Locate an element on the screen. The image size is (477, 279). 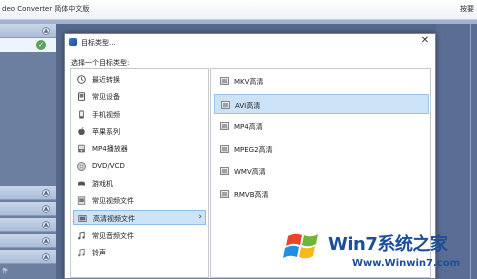
disc-icon is located at coordinates (81, 166).